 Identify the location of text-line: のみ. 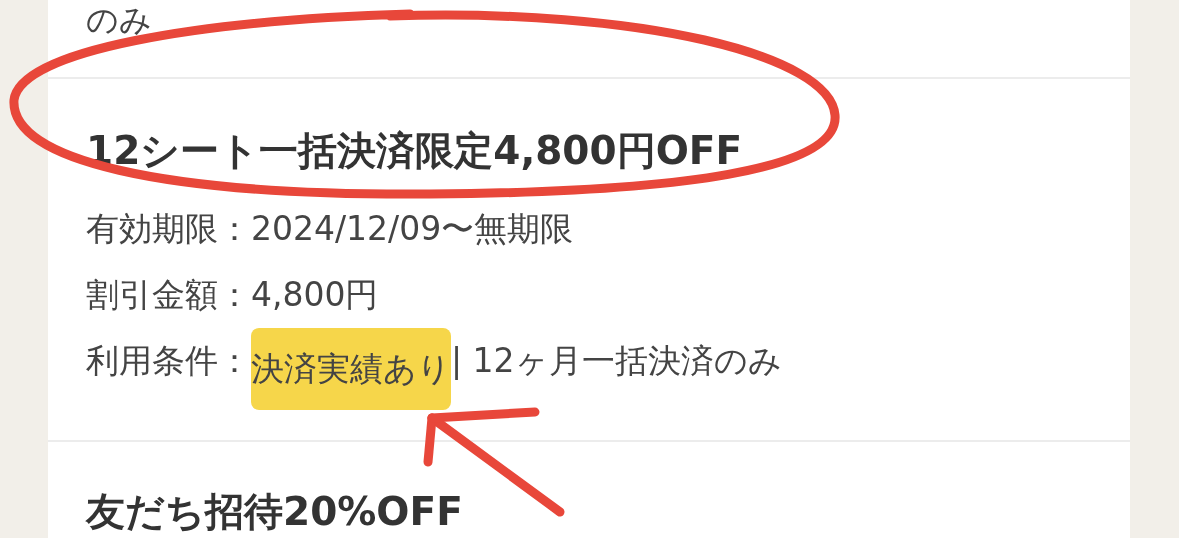
(119, 20).